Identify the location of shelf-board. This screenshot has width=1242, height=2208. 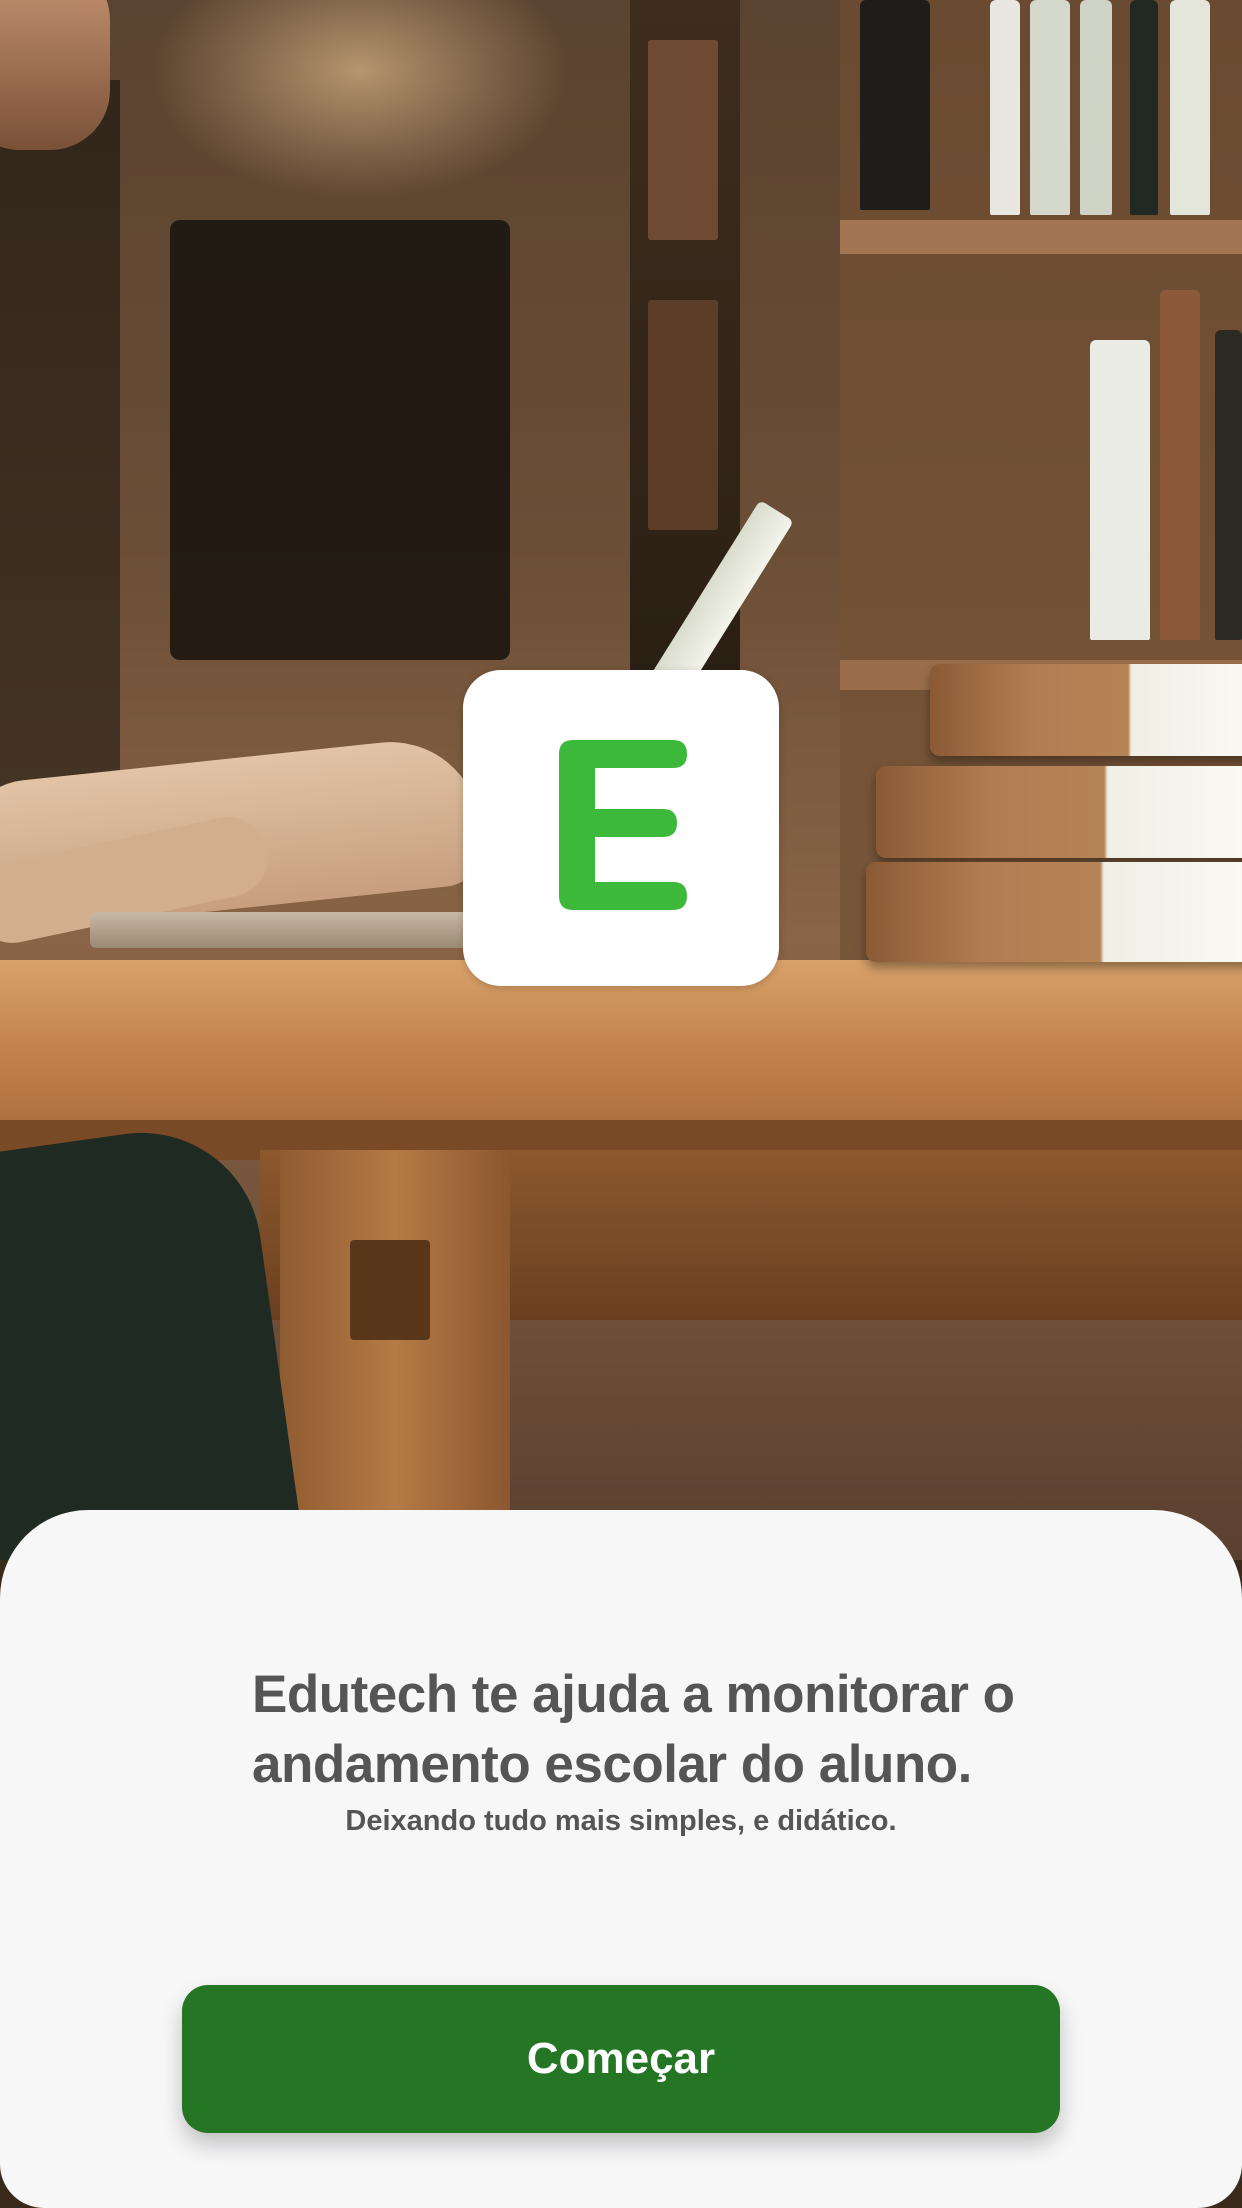
(1041, 237).